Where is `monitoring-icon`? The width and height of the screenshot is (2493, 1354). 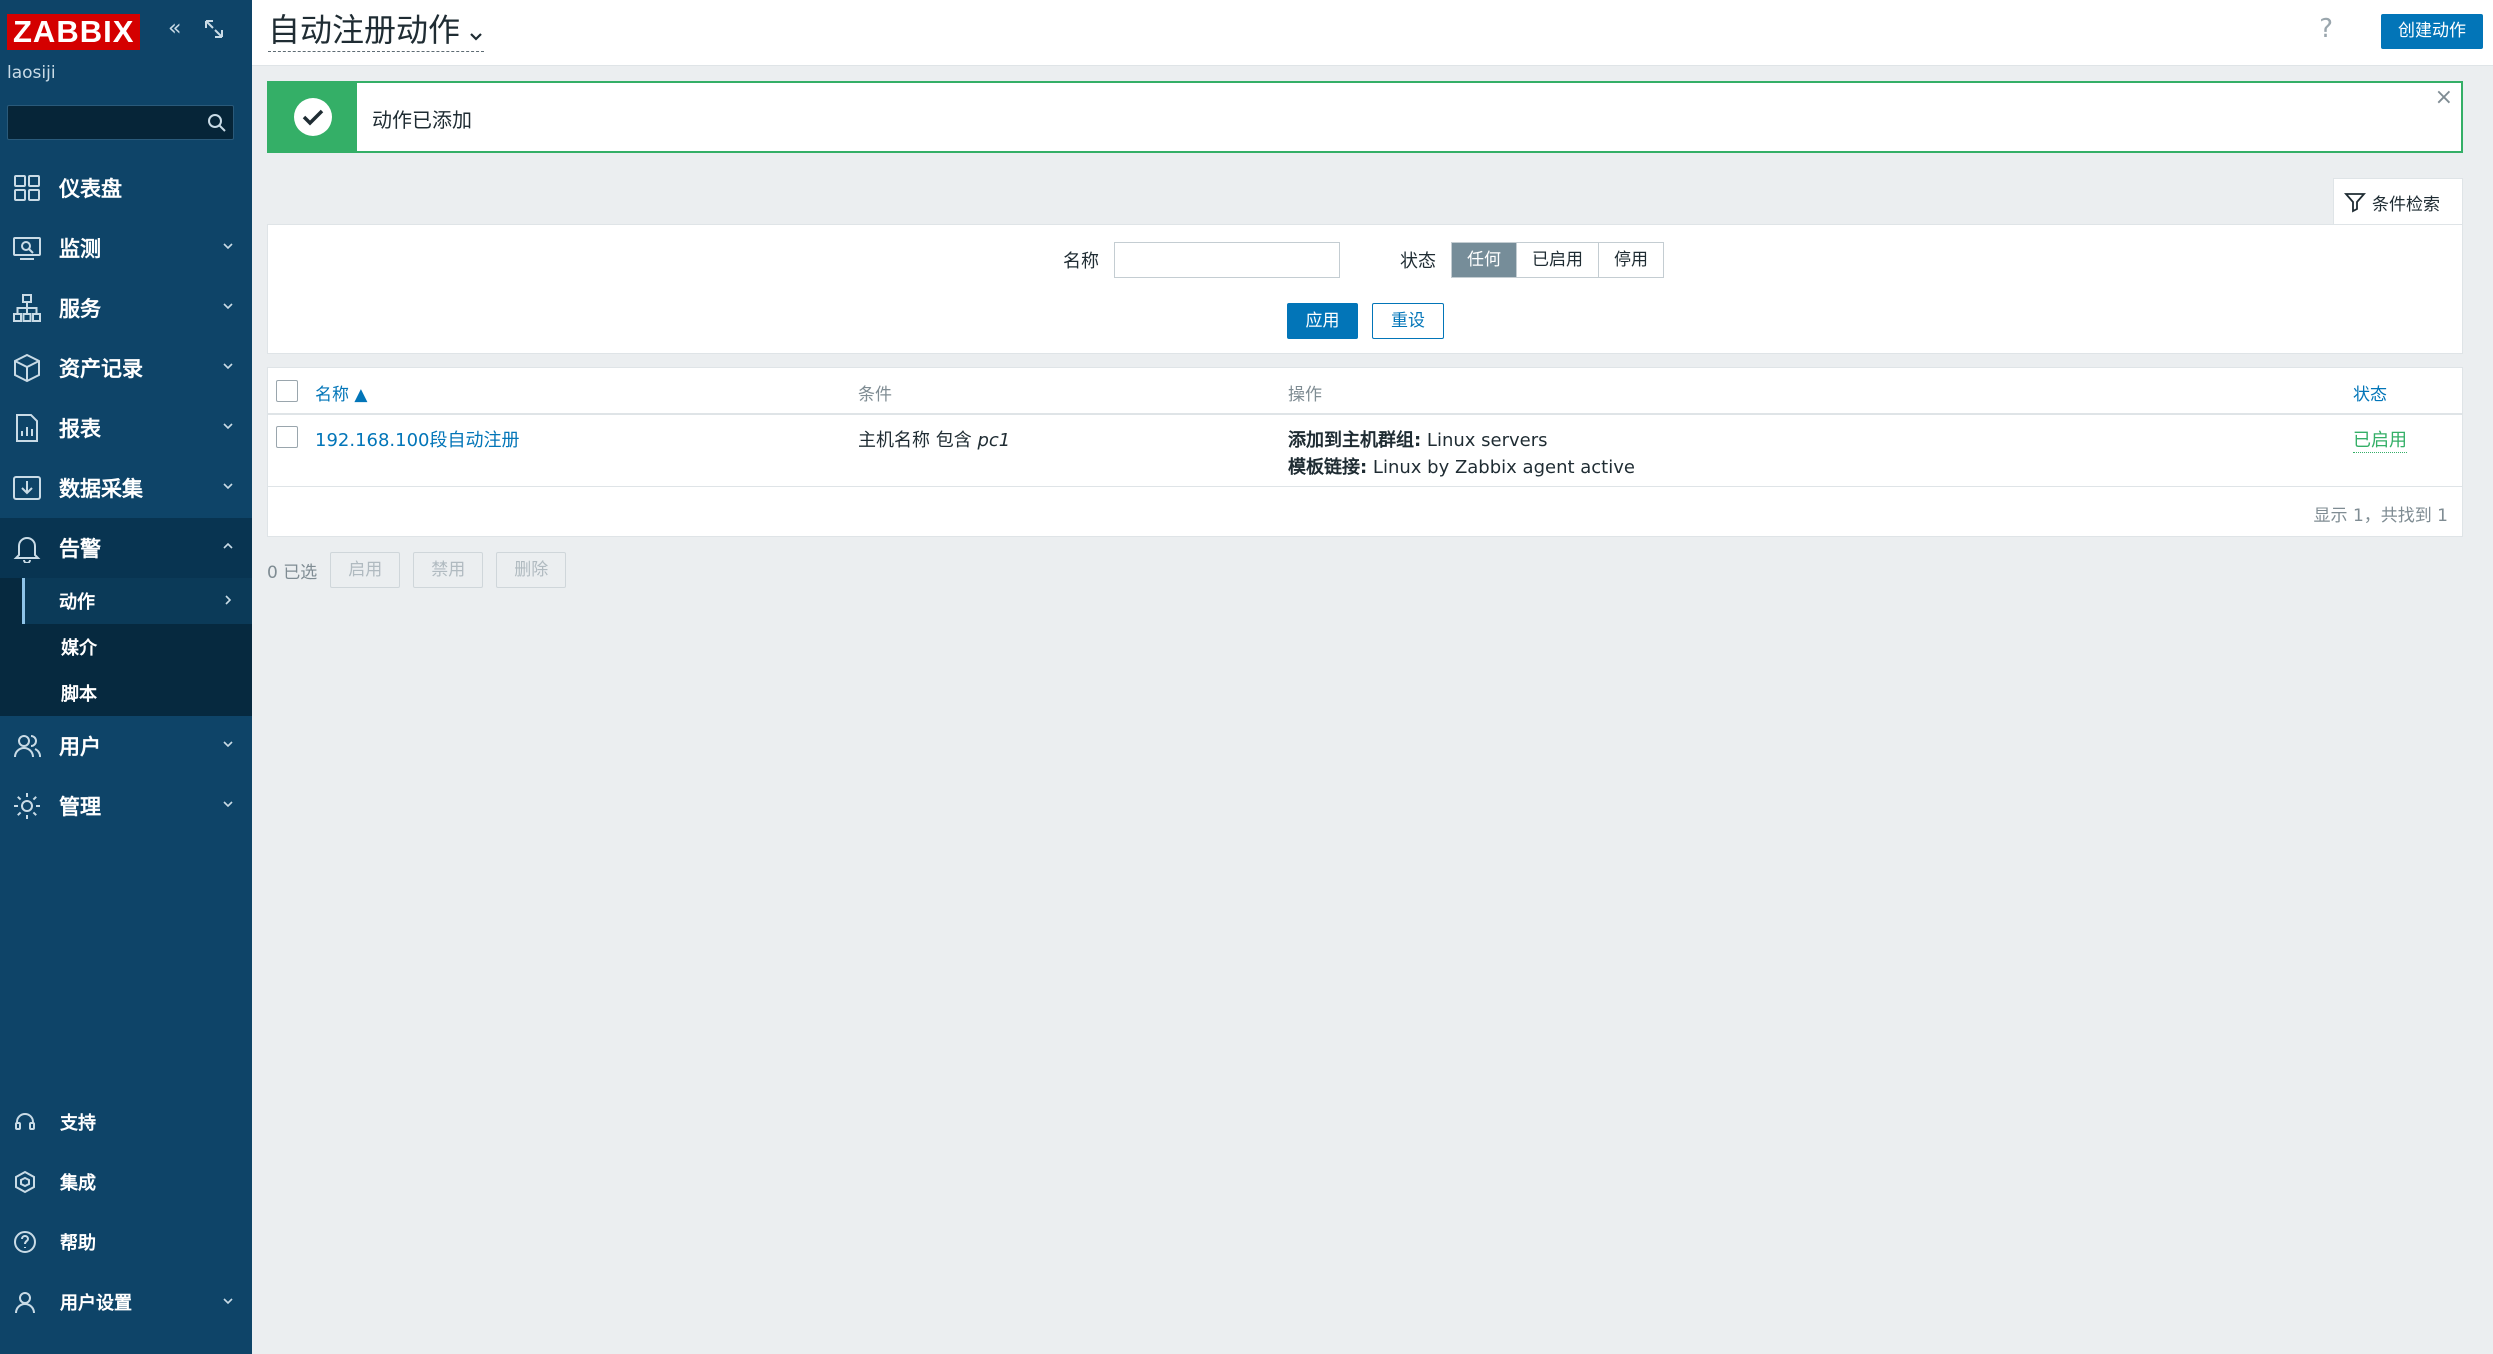
monitoring-icon is located at coordinates (27, 248).